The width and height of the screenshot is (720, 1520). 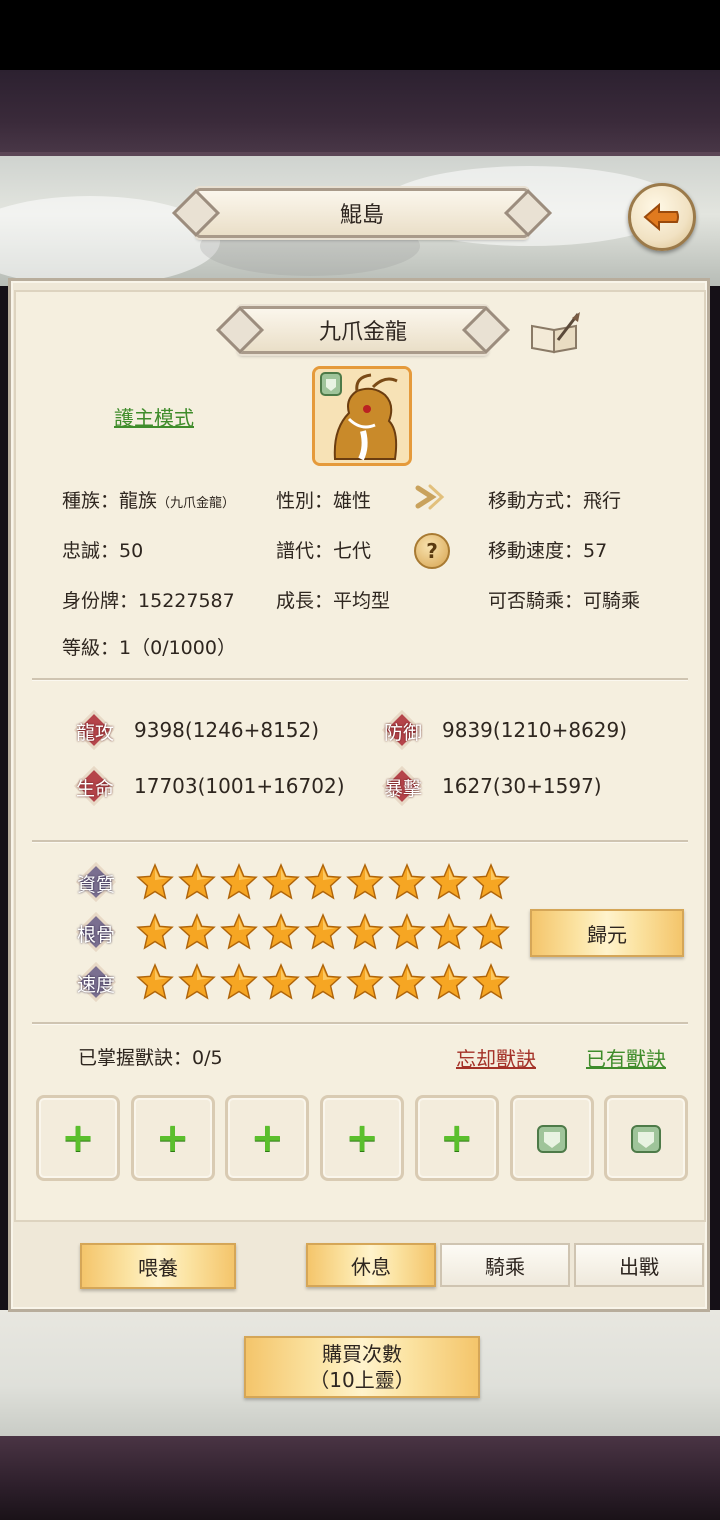 What do you see at coordinates (360, 35) in the screenshot?
I see `status-bar-area` at bounding box center [360, 35].